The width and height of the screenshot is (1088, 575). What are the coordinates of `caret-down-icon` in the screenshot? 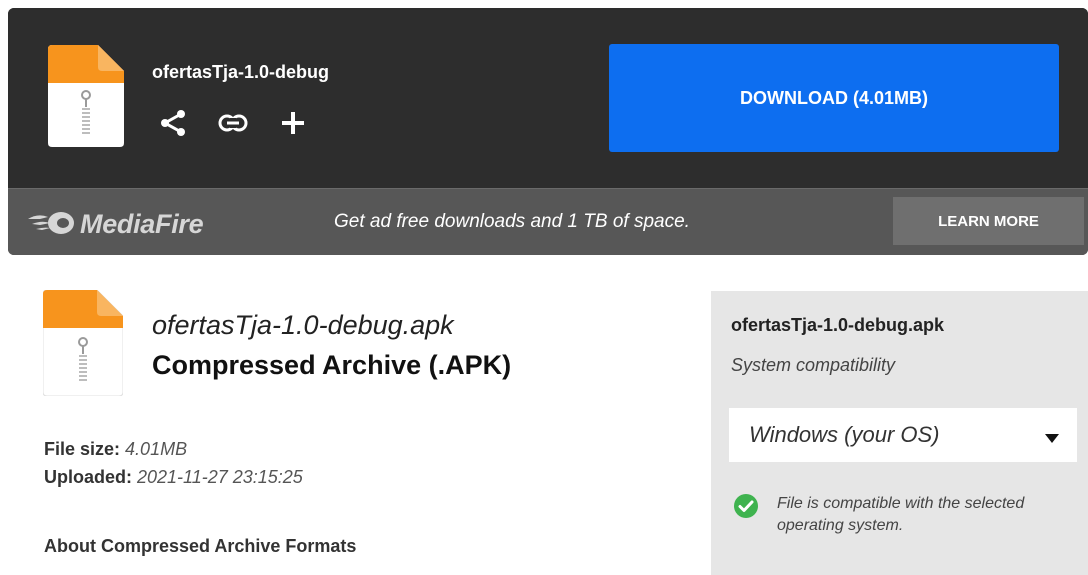 It's located at (1052, 439).